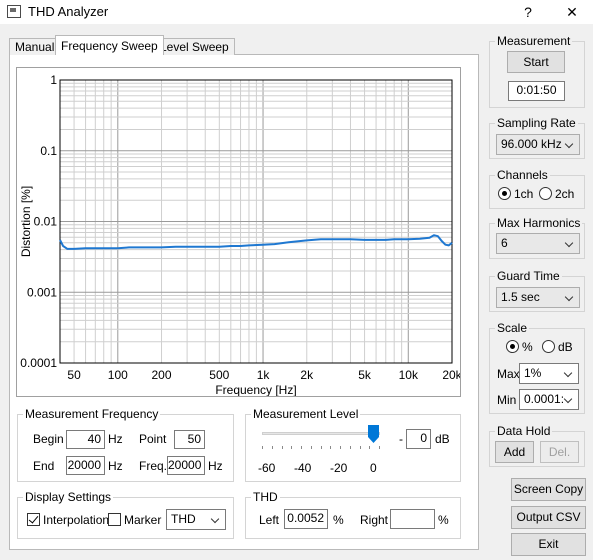 The image size is (593, 560). I want to click on marker-label: Marker, so click(143, 520).